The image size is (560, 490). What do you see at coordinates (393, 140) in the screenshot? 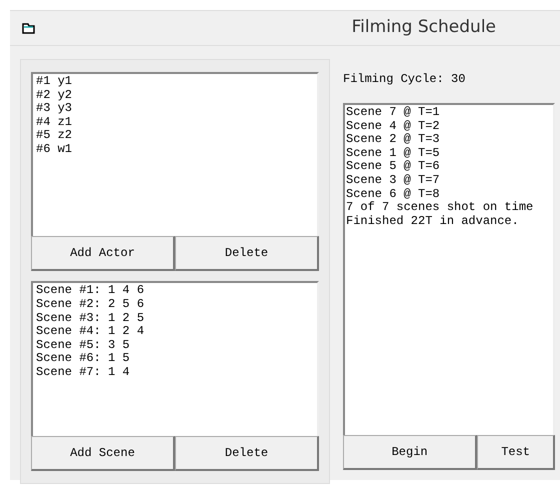
I see `log-line: Scene 2 @ T=3` at bounding box center [393, 140].